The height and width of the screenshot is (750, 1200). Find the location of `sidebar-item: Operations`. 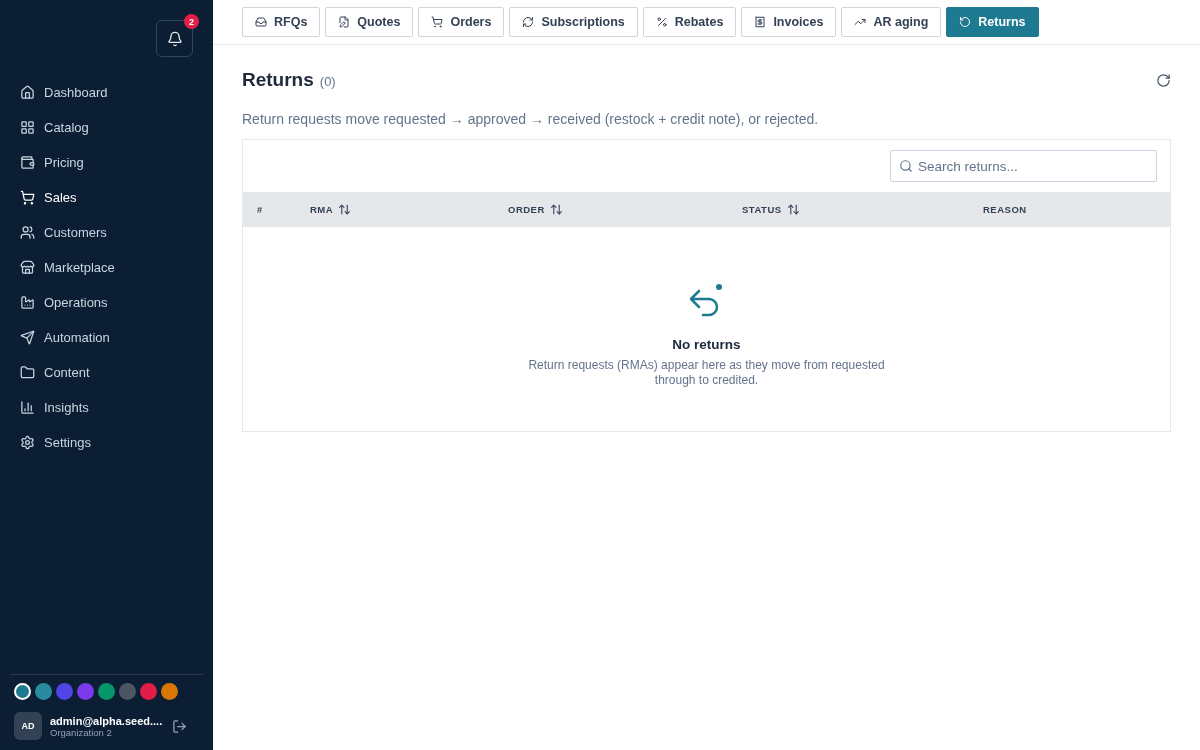

sidebar-item: Operations is located at coordinates (111, 302).